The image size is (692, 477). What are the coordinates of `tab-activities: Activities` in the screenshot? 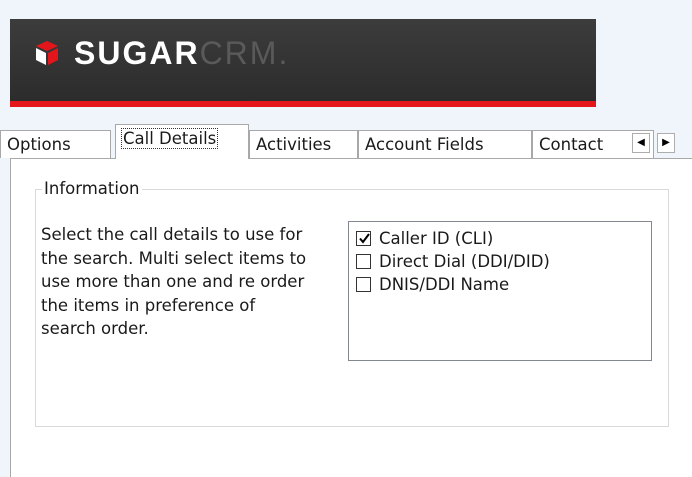 It's located at (303, 144).